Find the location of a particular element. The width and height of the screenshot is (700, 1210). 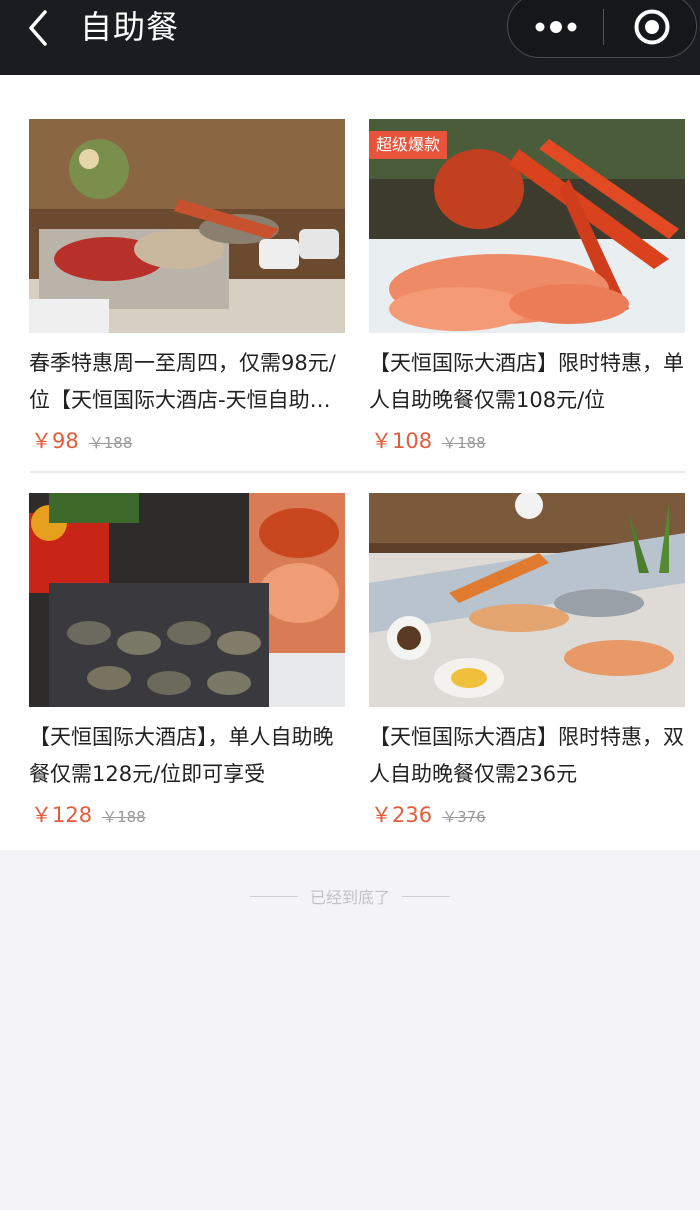

end-of-list-tip: 已经到底了 is located at coordinates (350, 896).